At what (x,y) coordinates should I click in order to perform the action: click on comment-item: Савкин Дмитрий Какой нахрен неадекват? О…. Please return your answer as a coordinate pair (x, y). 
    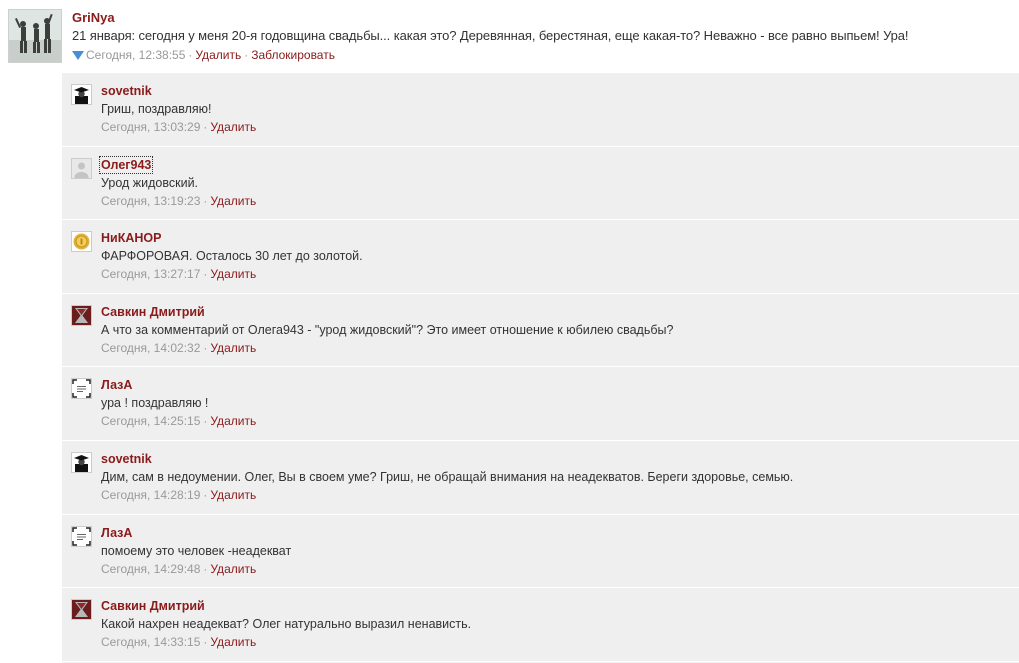
    Looking at the image, I should click on (540, 625).